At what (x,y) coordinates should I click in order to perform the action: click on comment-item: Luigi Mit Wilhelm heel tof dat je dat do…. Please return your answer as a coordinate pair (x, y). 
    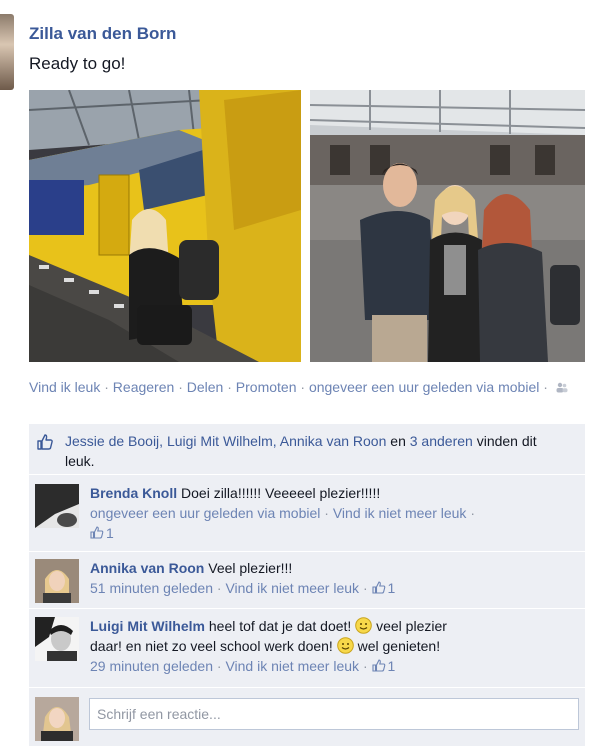
    Looking at the image, I should click on (307, 649).